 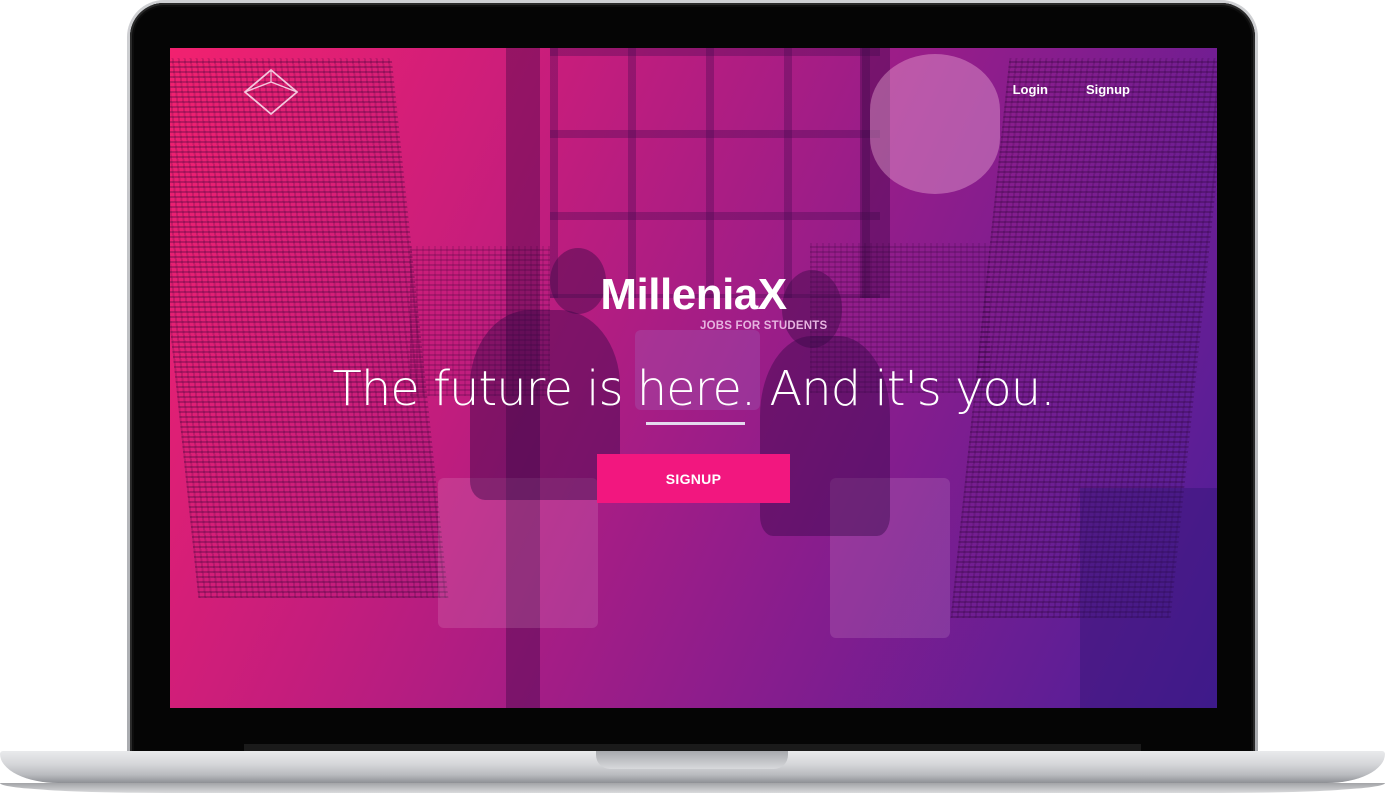 I want to click on top-nav: Login Signup, so click(x=1071, y=89).